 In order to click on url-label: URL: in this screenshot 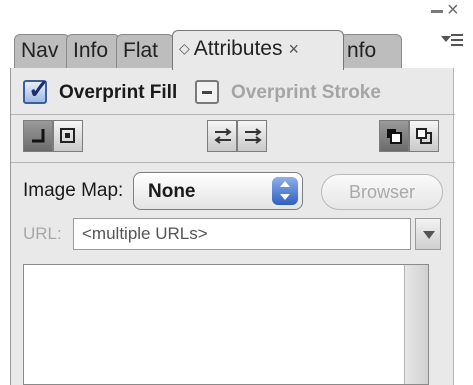, I will do `click(42, 233)`.